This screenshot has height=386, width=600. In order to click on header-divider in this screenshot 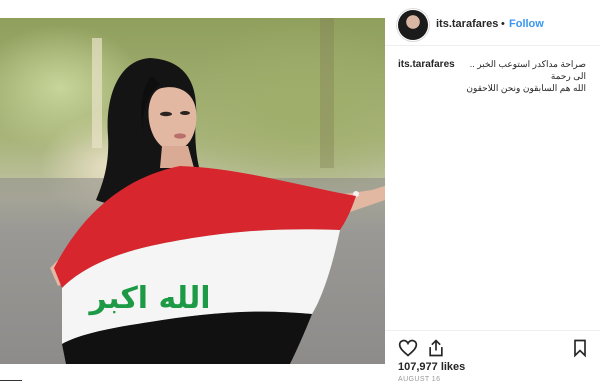, I will do `click(492, 45)`.